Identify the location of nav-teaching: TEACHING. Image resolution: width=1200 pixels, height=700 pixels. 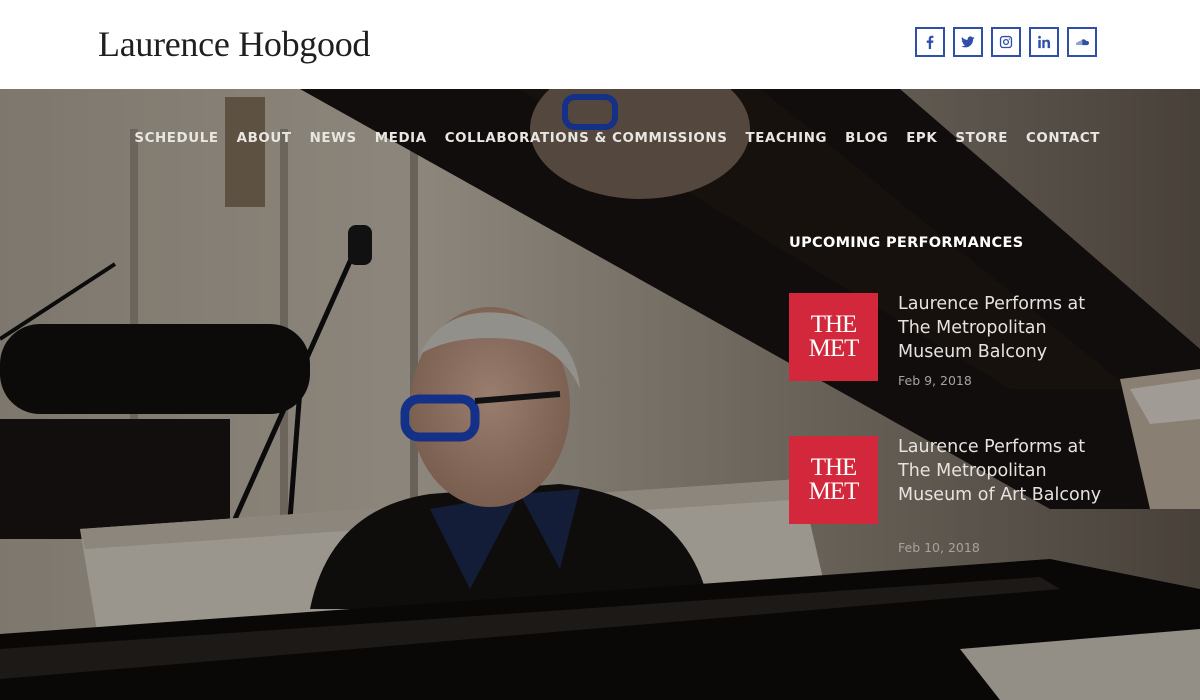
(786, 139).